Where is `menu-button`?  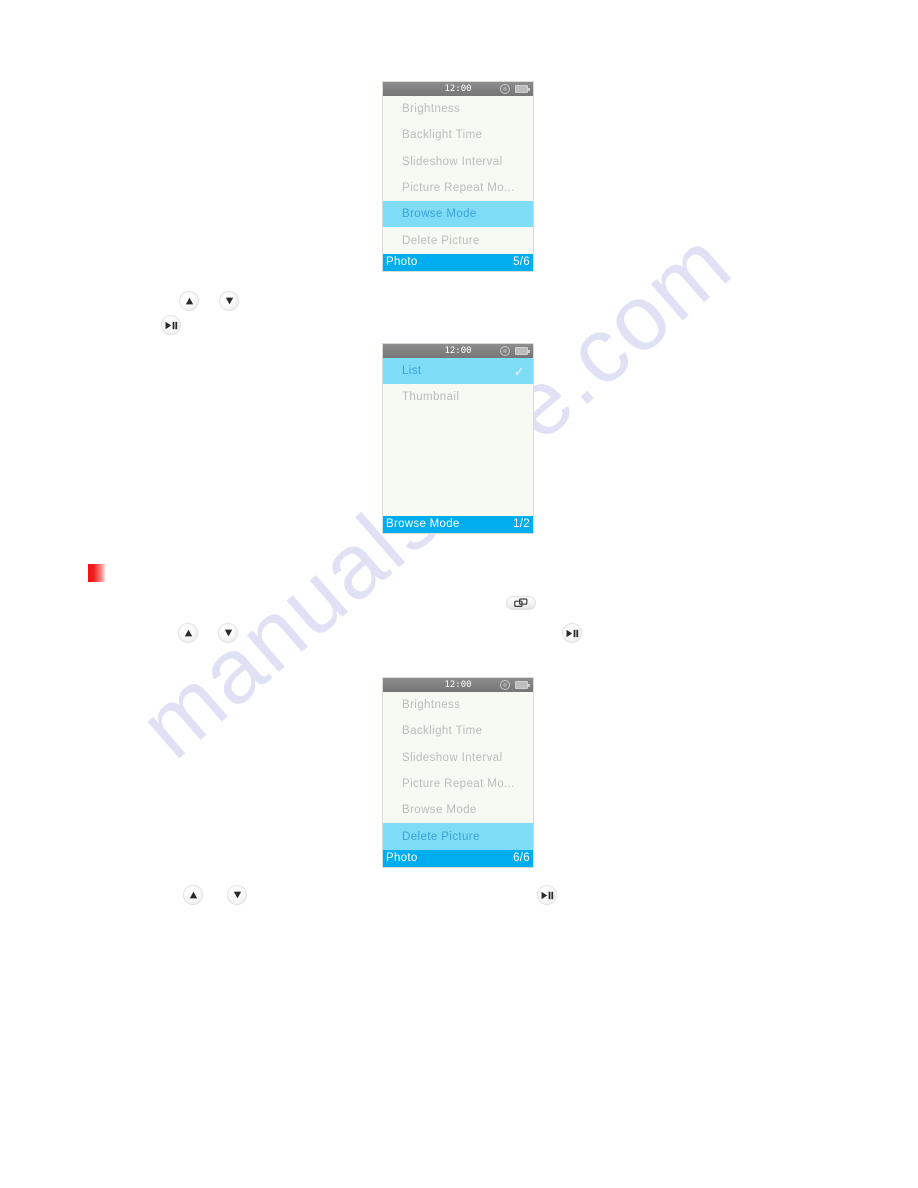 menu-button is located at coordinates (521, 603).